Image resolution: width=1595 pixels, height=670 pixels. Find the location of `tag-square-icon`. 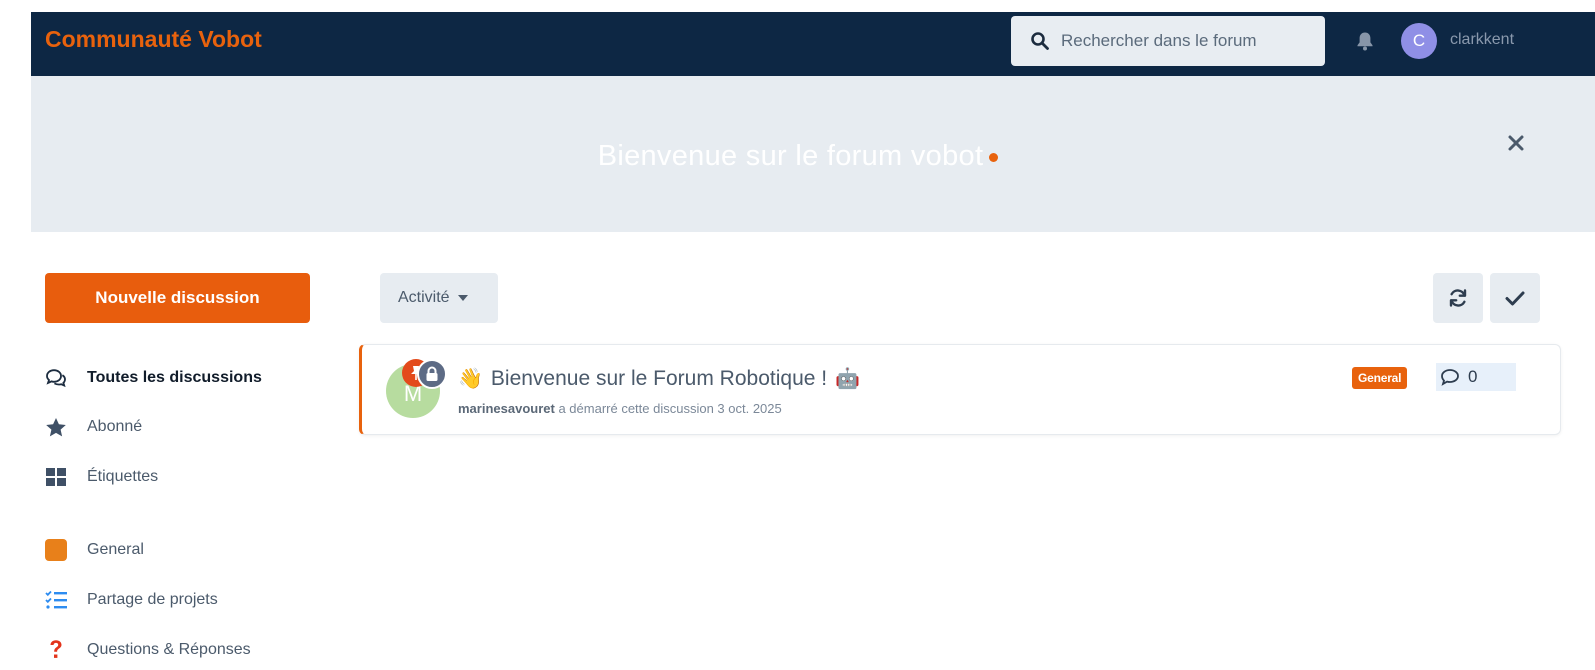

tag-square-icon is located at coordinates (56, 550).